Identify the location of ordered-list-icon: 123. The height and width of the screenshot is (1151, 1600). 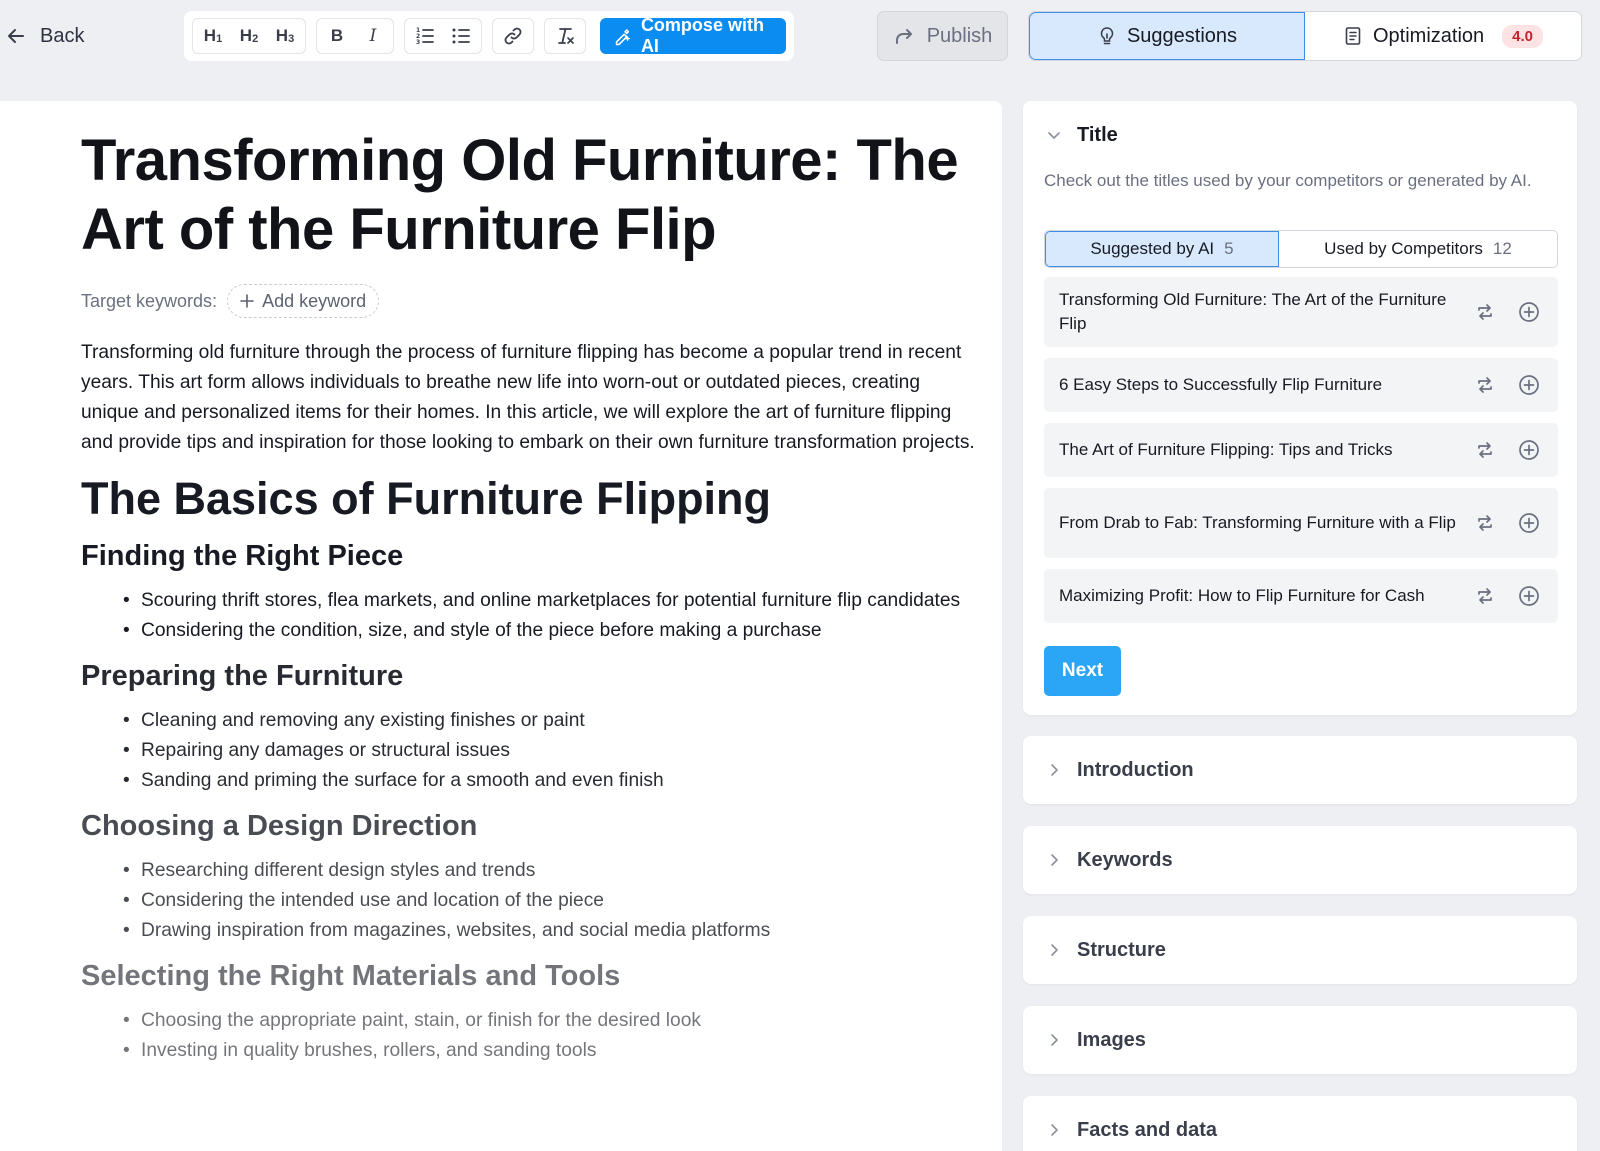
(425, 36).